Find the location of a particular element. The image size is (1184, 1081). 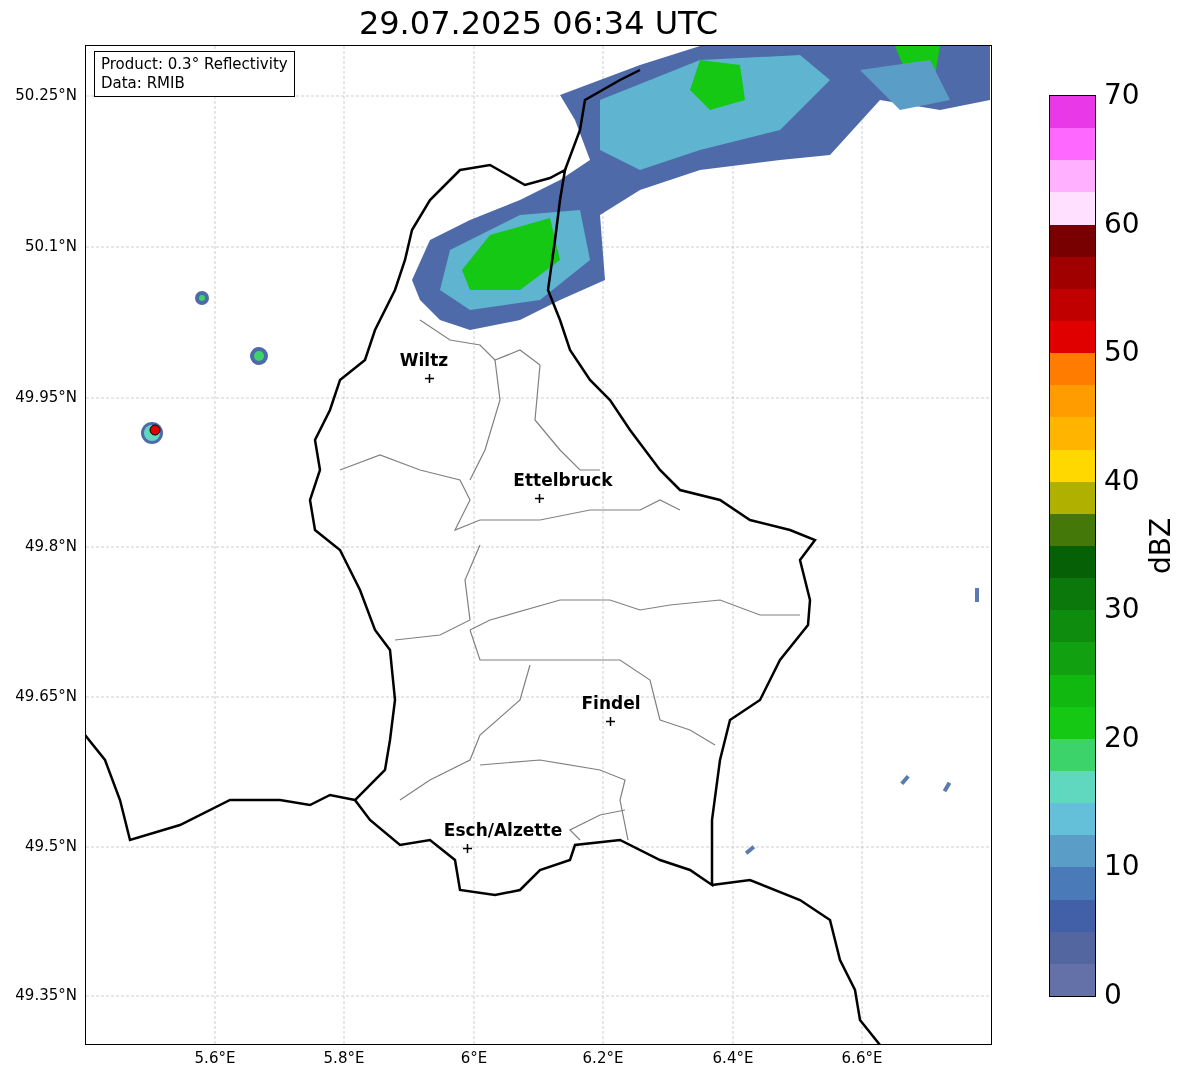

colorbar-tick-label: 50 is located at coordinates (1122, 352).